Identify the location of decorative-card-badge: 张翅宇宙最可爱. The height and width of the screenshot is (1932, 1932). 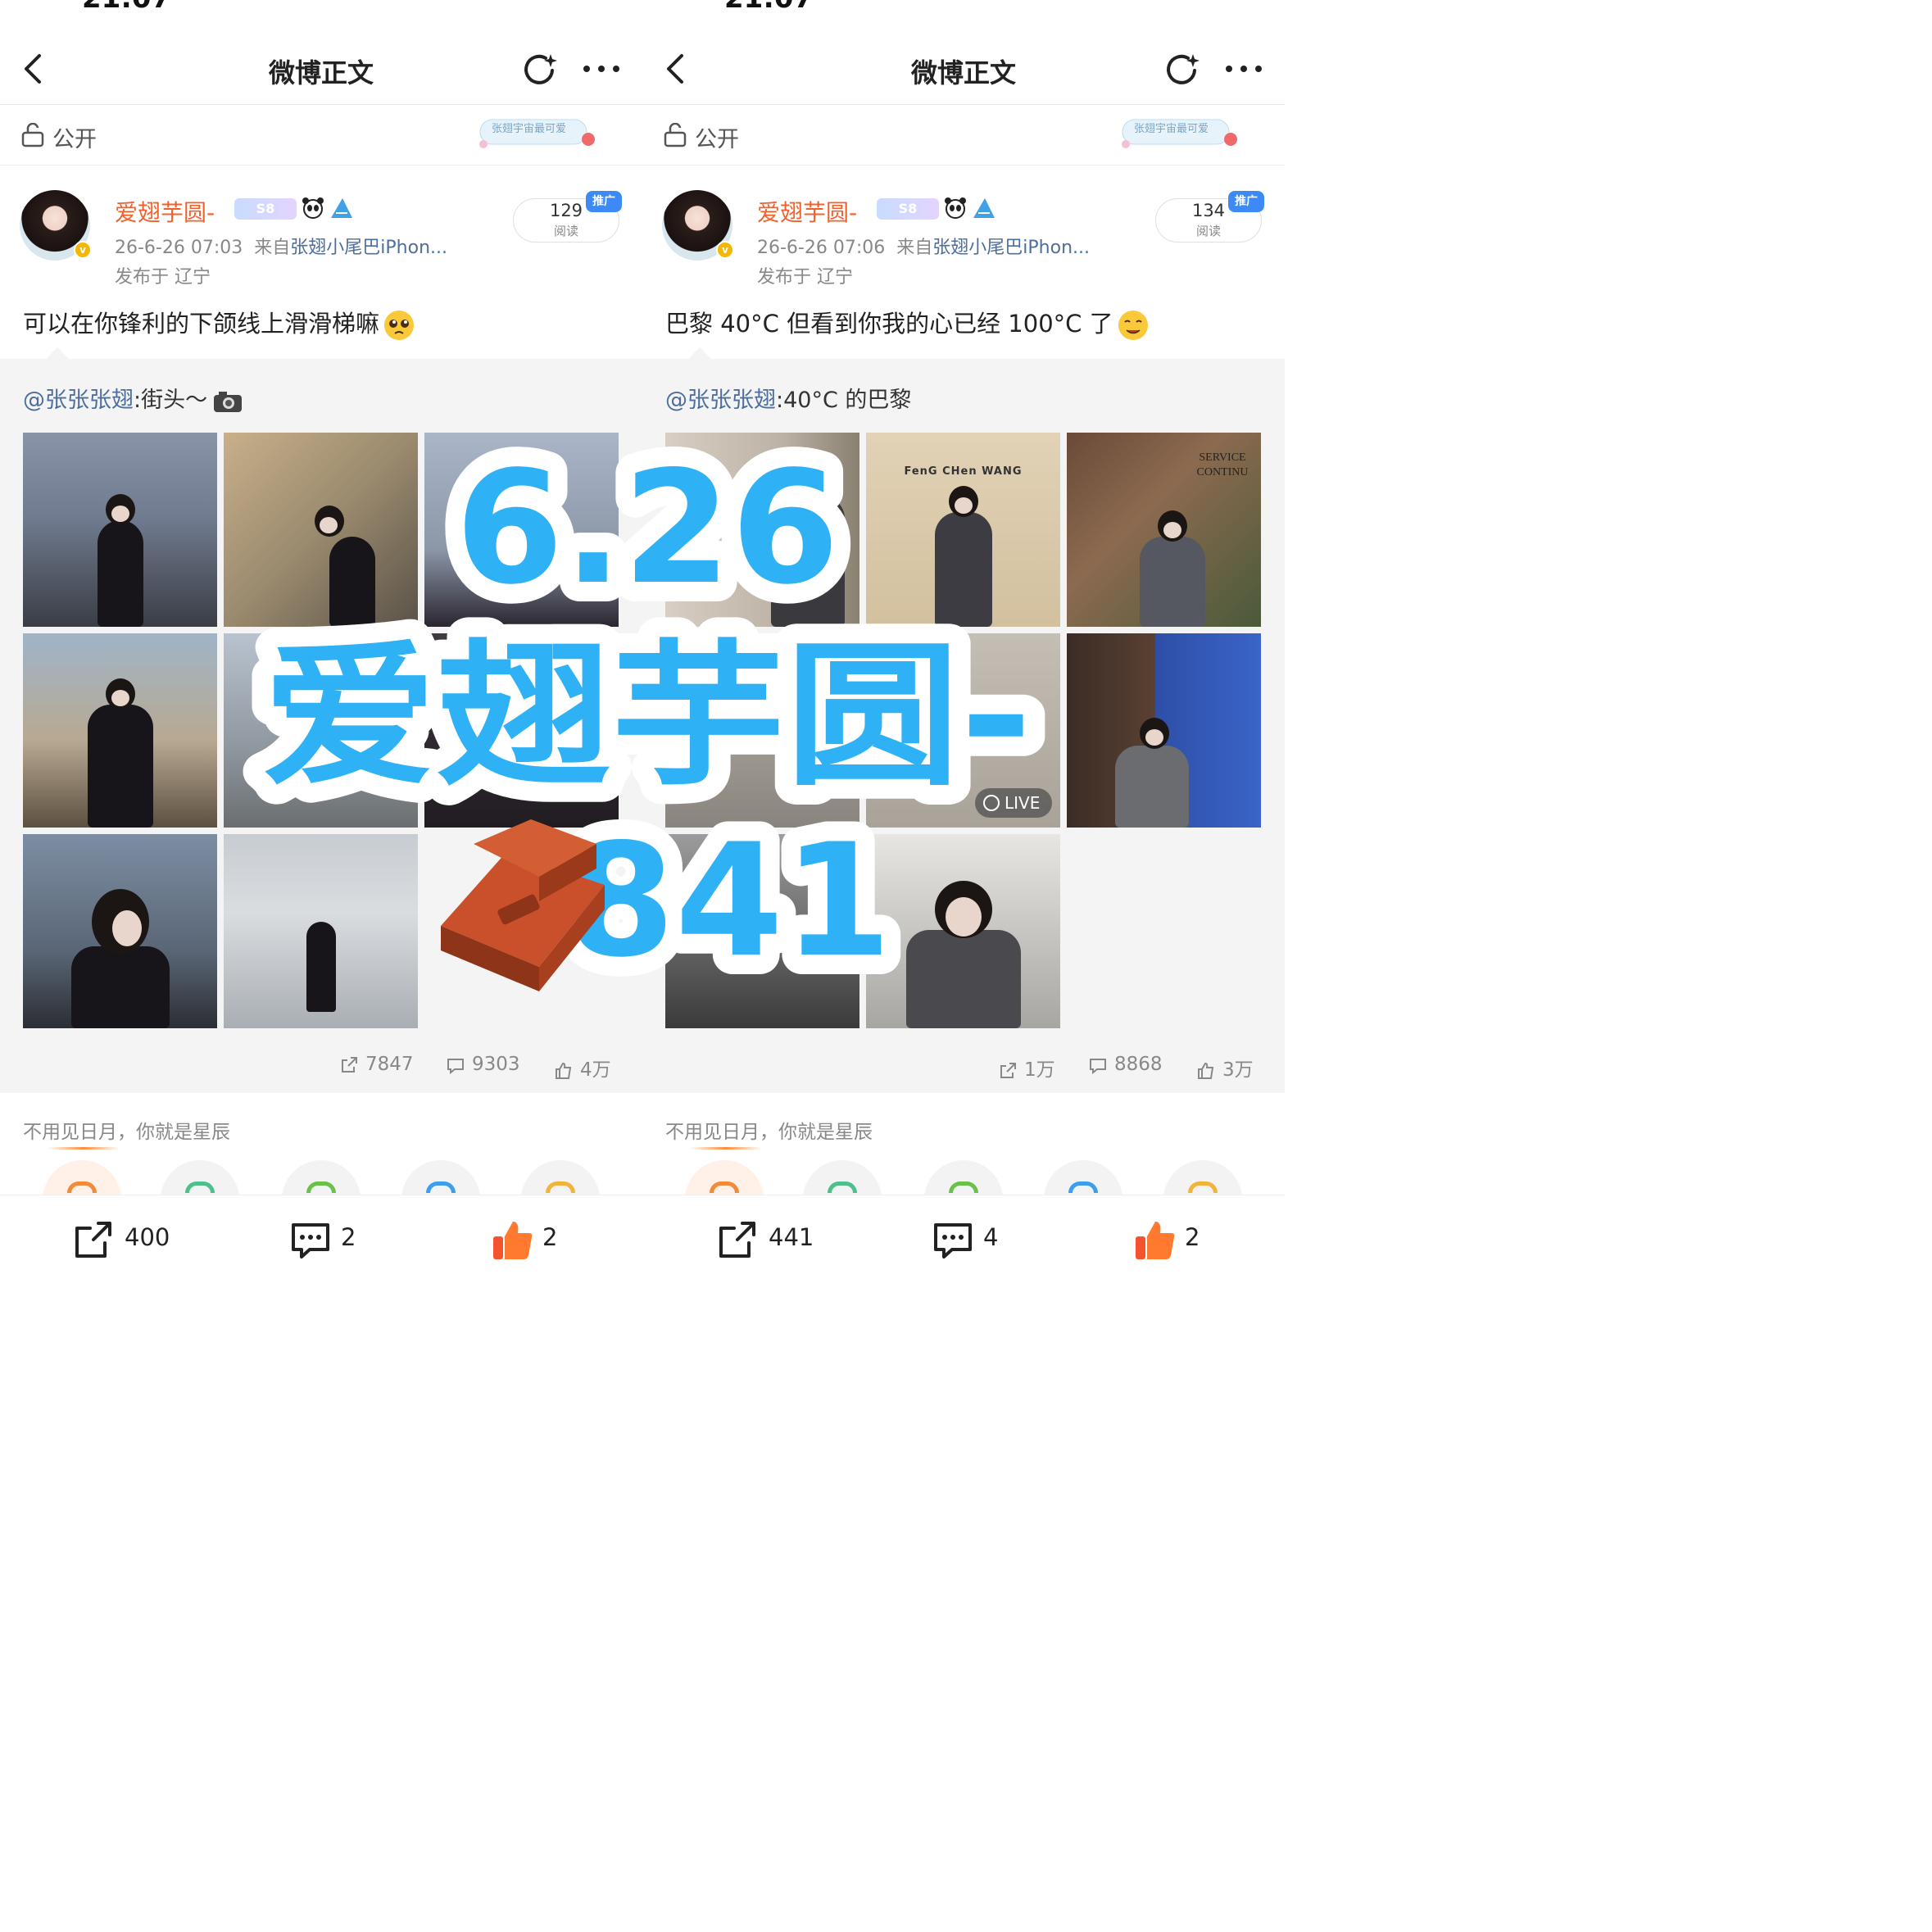
(538, 135).